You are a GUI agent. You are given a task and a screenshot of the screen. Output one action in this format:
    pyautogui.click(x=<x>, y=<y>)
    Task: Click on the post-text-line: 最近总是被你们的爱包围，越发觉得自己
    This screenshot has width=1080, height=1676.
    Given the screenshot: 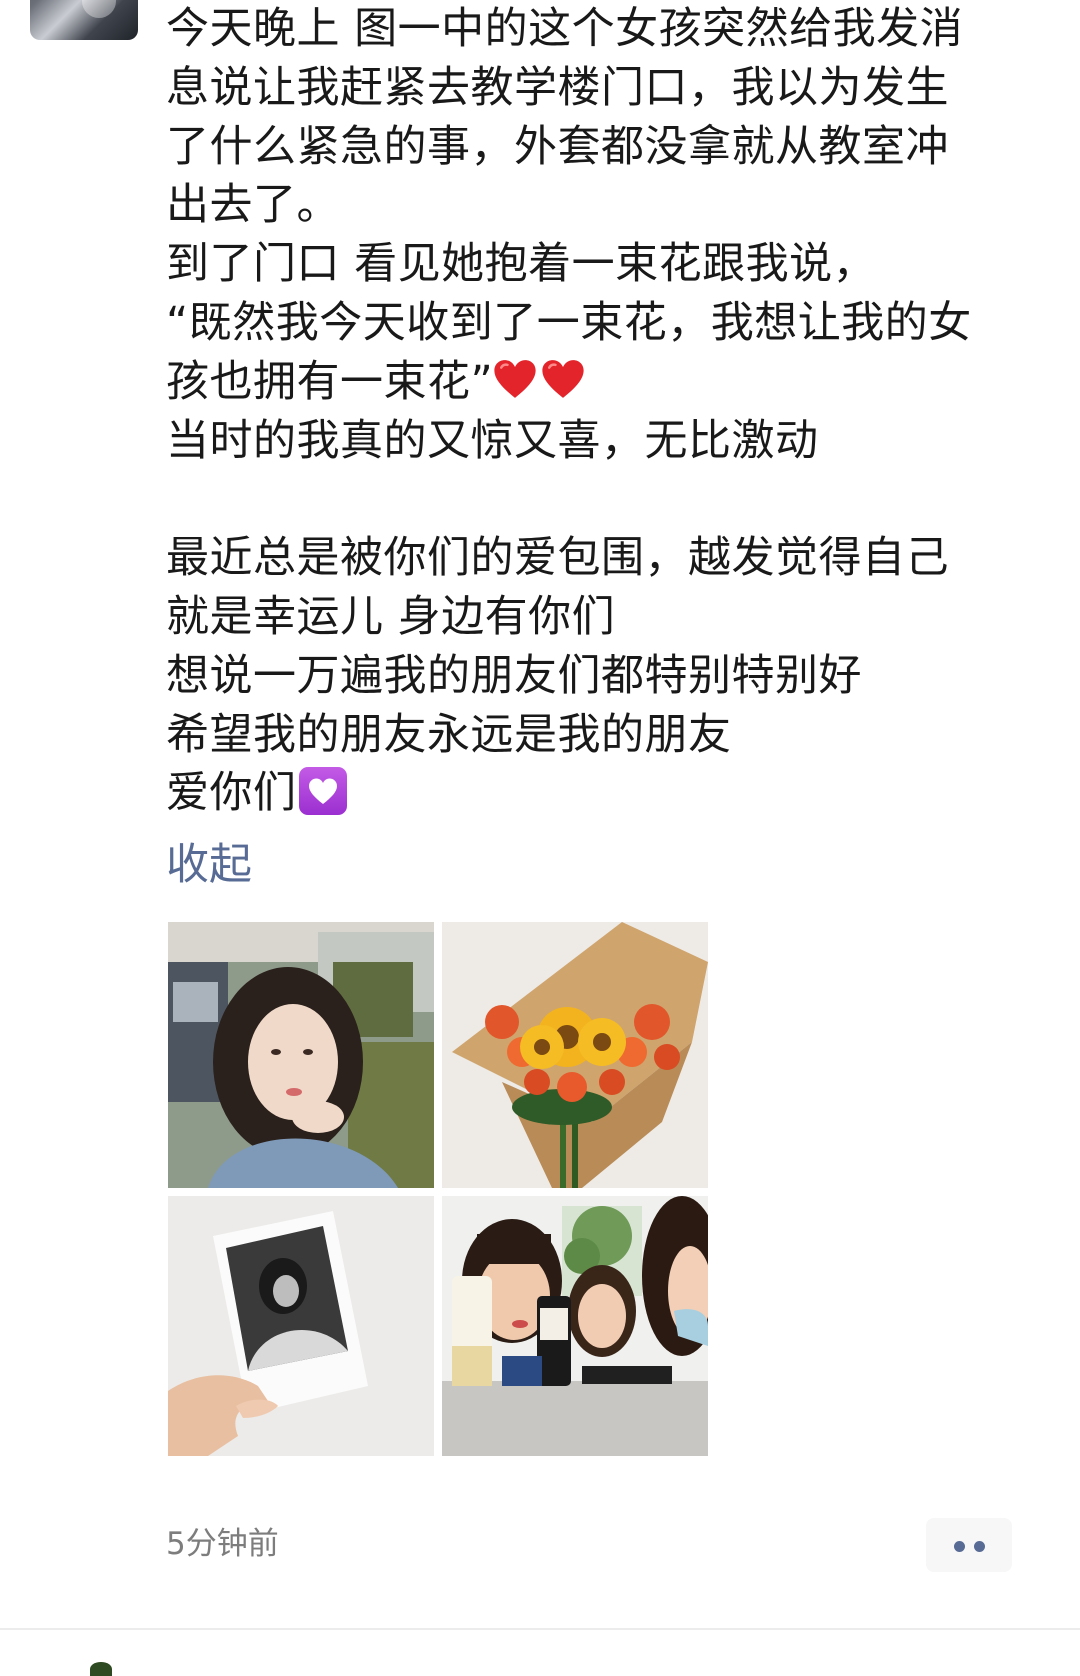 What is the action you would take?
    pyautogui.click(x=557, y=558)
    